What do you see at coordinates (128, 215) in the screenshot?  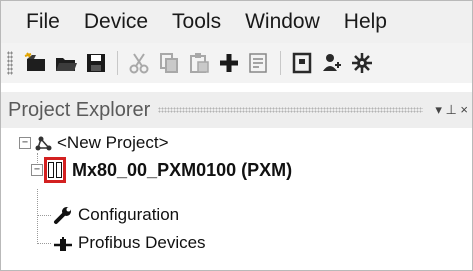 I see `configuration-label: Configuration` at bounding box center [128, 215].